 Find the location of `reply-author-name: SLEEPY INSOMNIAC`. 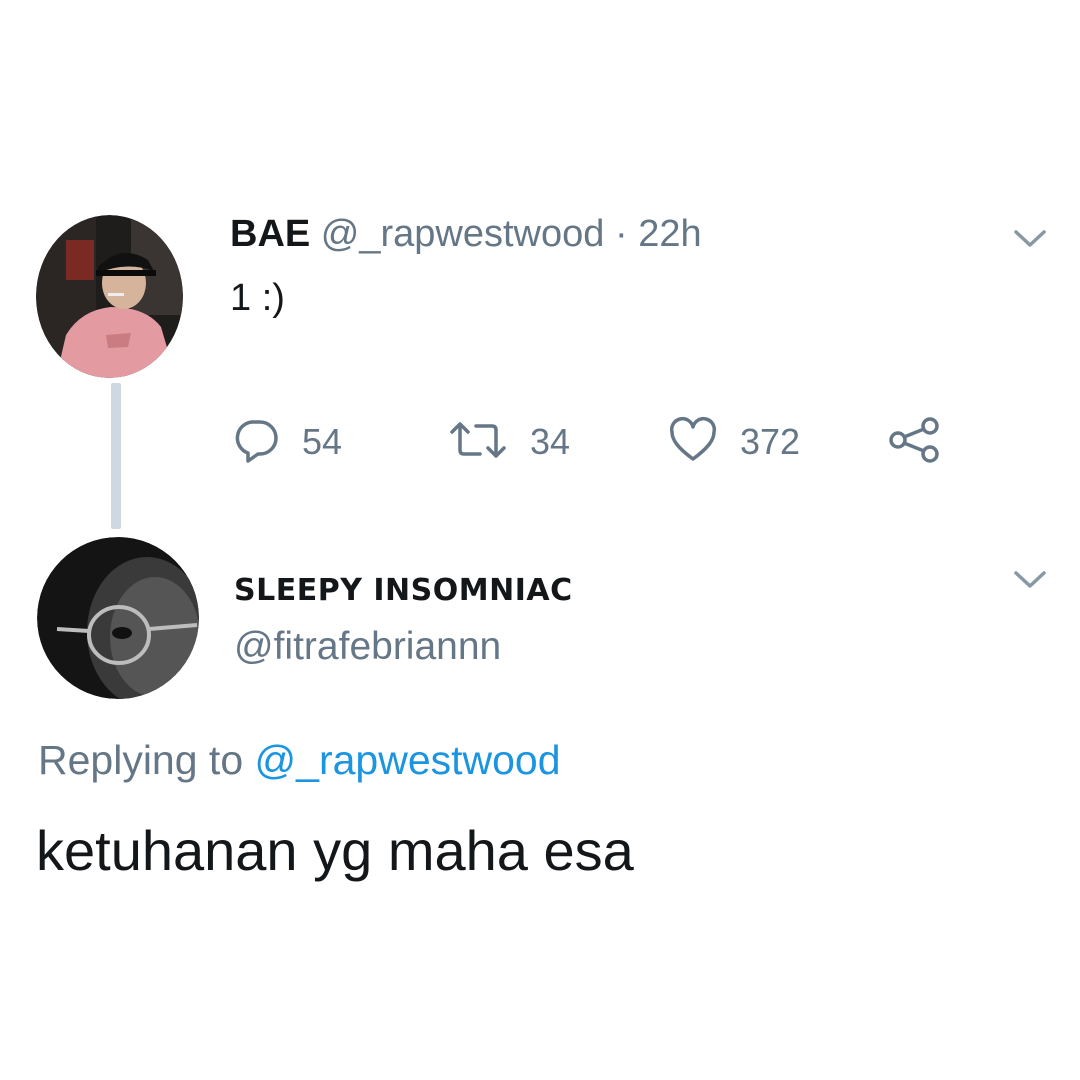

reply-author-name: SLEEPY INSOMNIAC is located at coordinates (403, 590).